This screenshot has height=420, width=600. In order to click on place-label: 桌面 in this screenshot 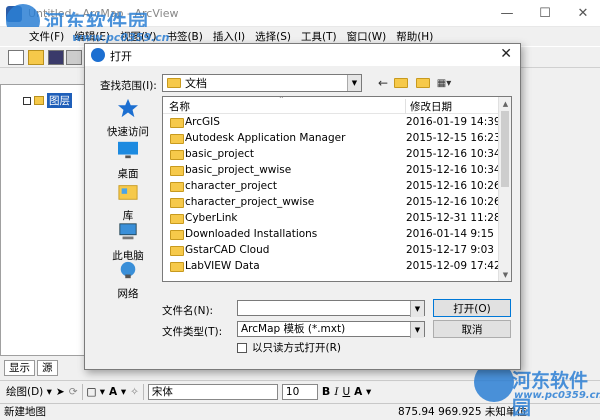, I will do `click(128, 174)`.